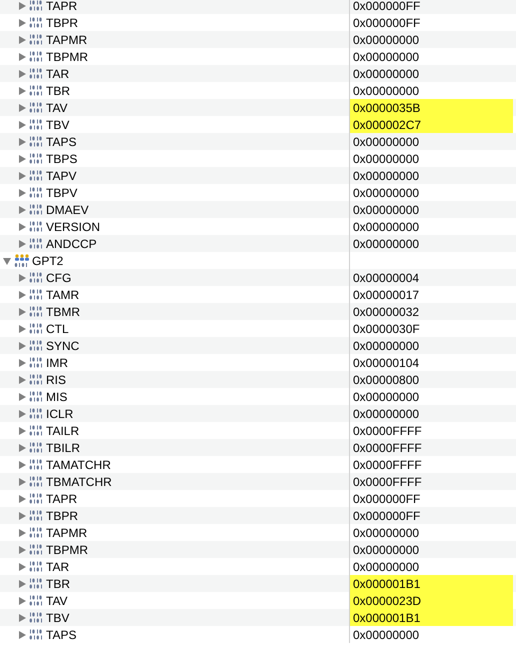 This screenshot has height=645, width=516. Describe the element at coordinates (79, 482) in the screenshot. I see `register-name: TBMATCHR` at that location.